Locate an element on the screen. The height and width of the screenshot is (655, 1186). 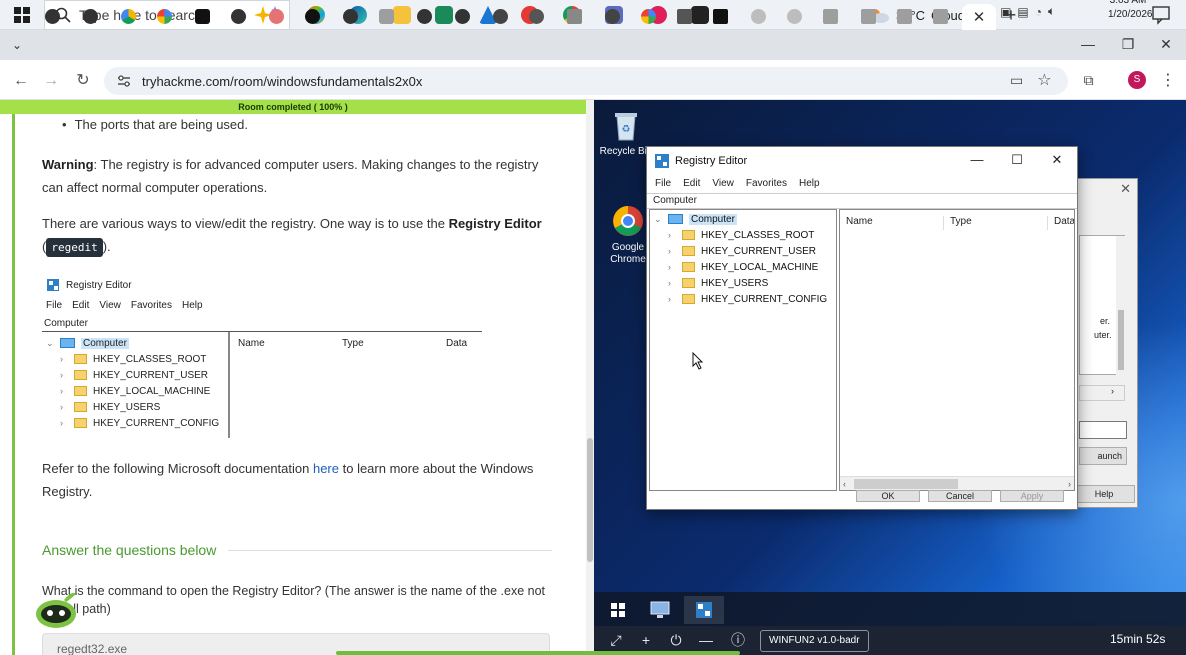
tray-wifi-icon: ◔ is located at coordinates (1038, 12).